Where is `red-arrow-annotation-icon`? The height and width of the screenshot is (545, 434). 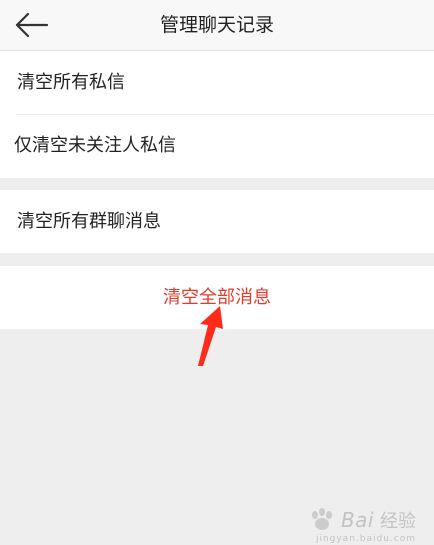
red-arrow-annotation-icon is located at coordinates (210, 336).